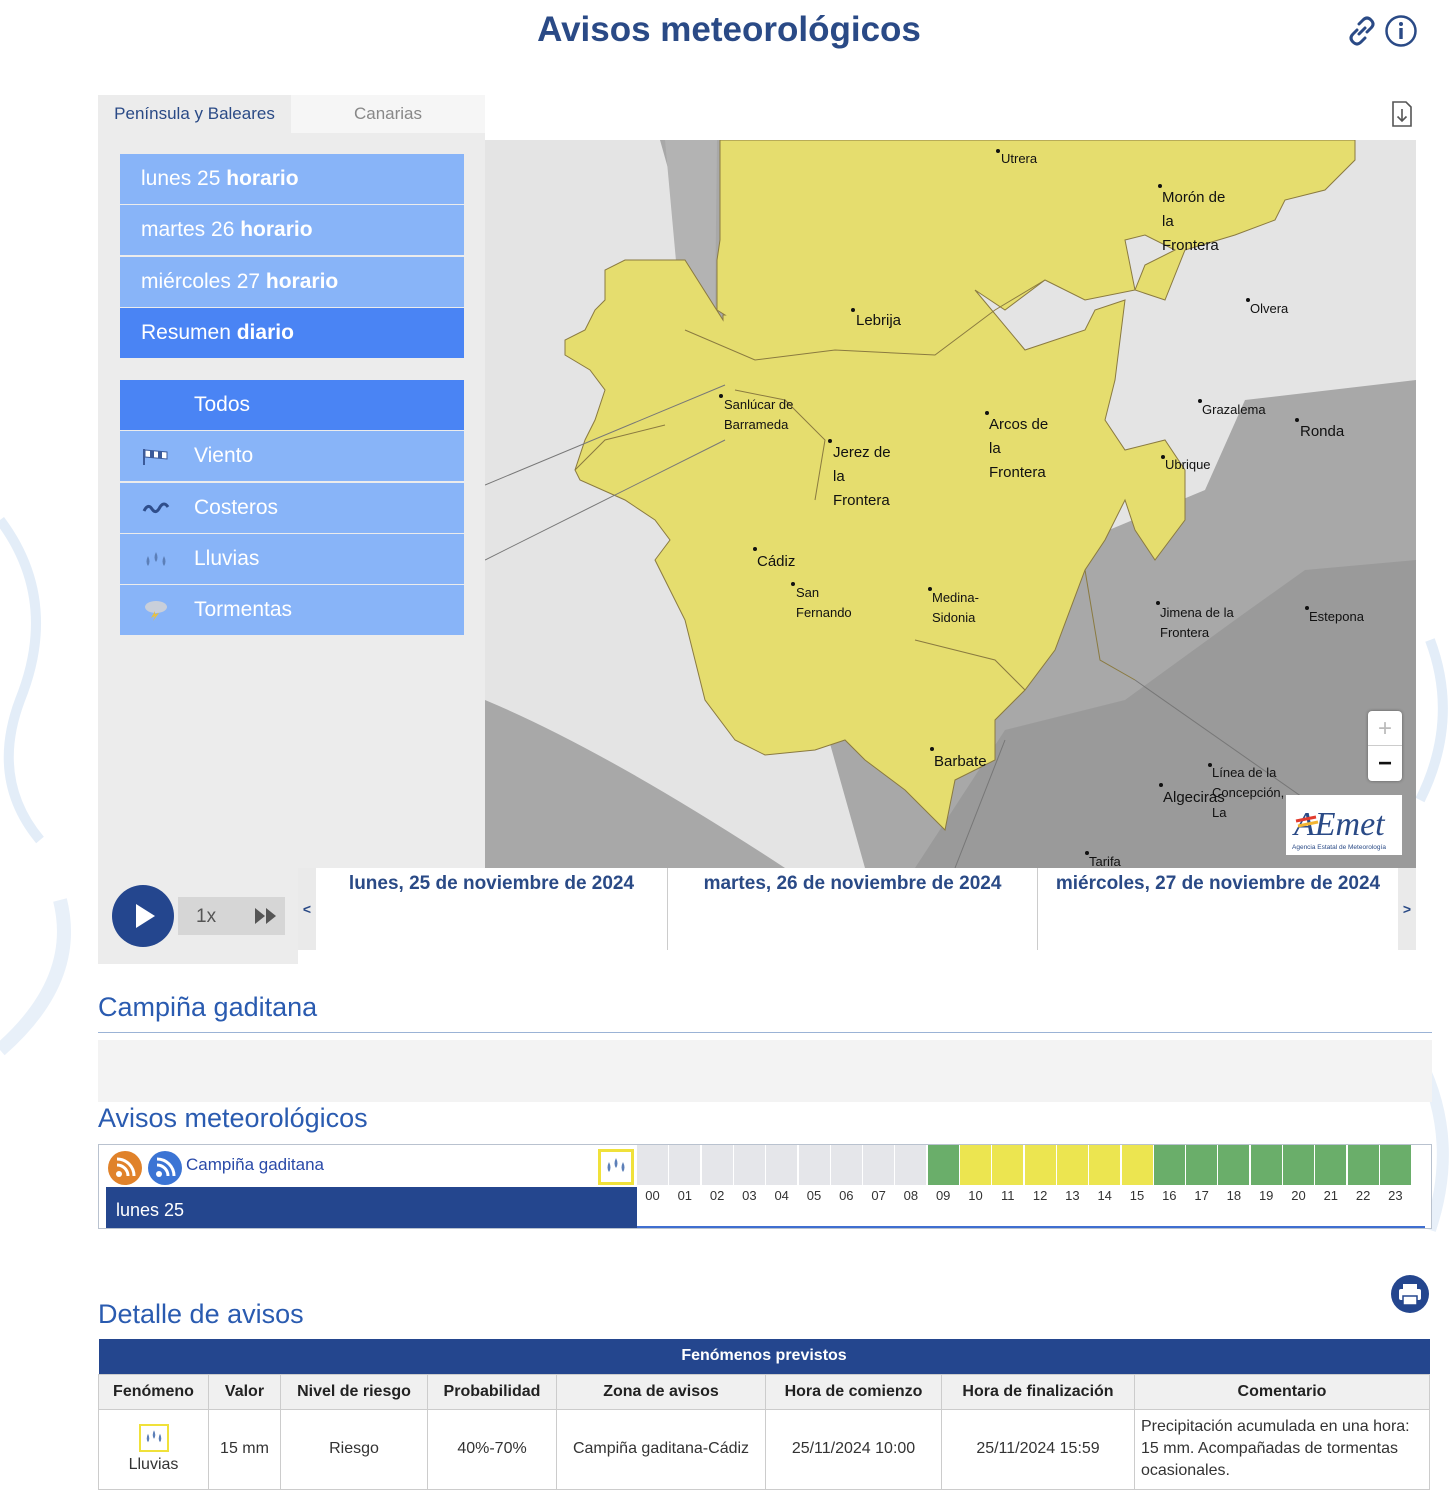 This screenshot has width=1450, height=1506. I want to click on day-label: lunes 25, so click(181, 178).